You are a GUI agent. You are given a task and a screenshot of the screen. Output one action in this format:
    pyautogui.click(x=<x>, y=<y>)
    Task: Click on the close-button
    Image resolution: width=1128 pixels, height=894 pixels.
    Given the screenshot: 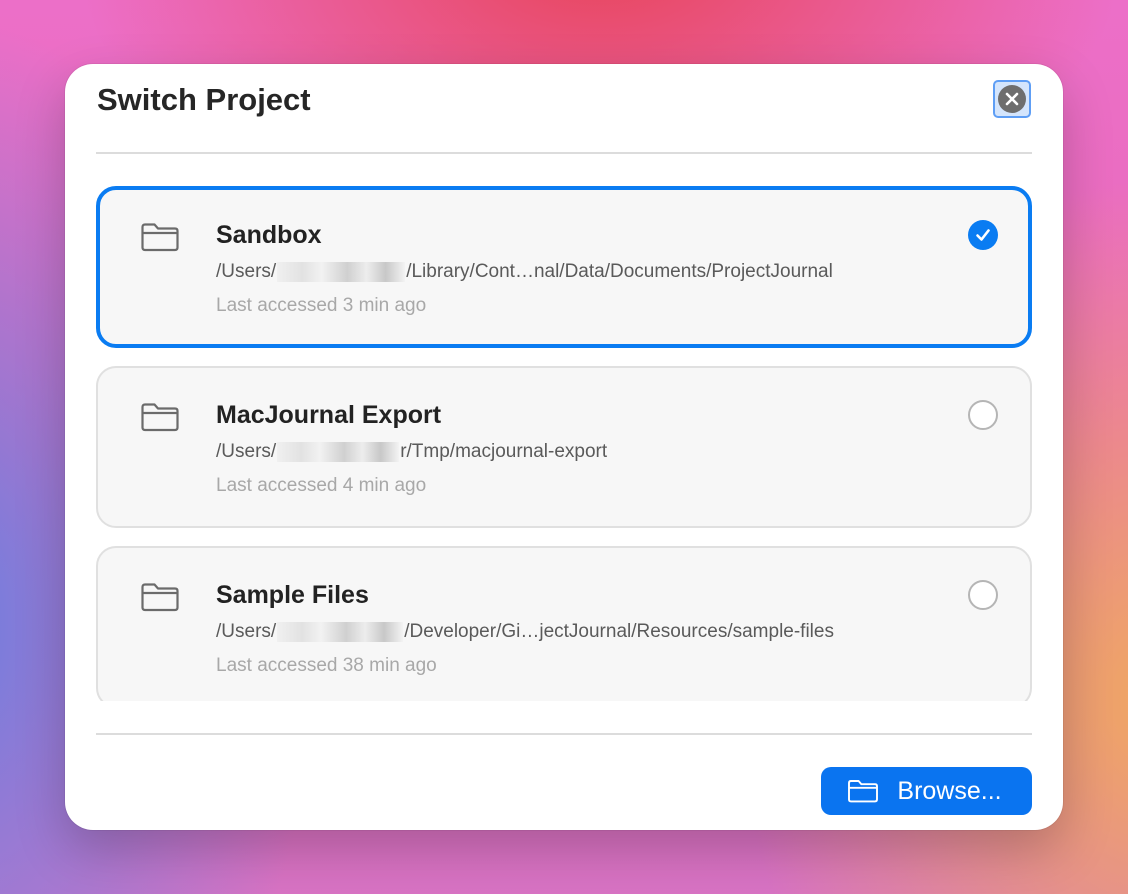 What is the action you would take?
    pyautogui.click(x=1012, y=99)
    